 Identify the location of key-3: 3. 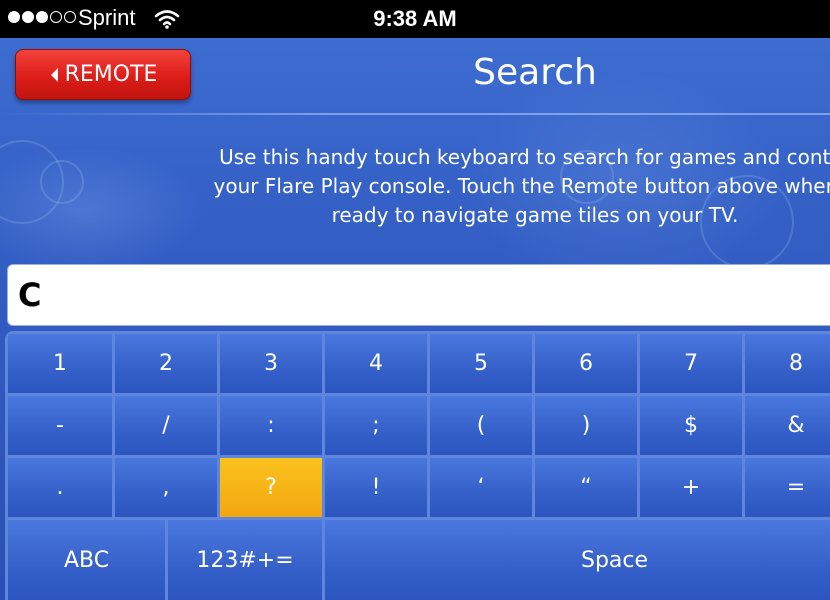
(271, 363).